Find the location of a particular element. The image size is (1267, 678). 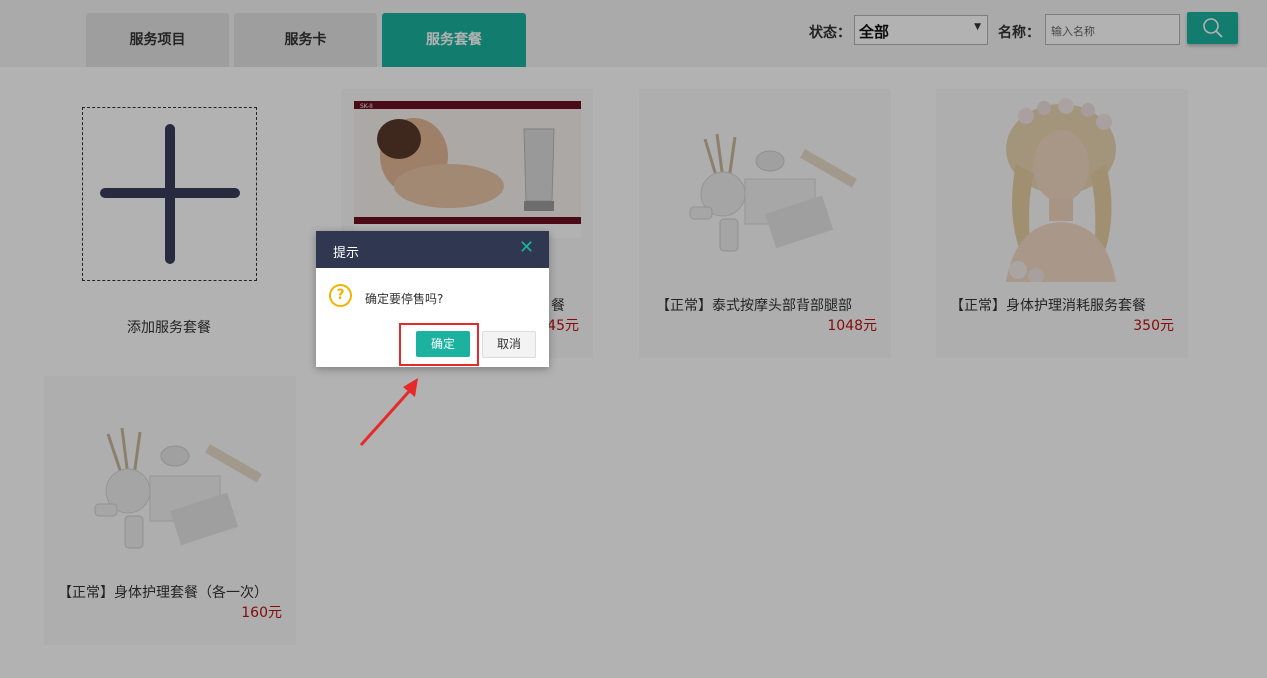

annotation-arrow-icon is located at coordinates (388, 412).